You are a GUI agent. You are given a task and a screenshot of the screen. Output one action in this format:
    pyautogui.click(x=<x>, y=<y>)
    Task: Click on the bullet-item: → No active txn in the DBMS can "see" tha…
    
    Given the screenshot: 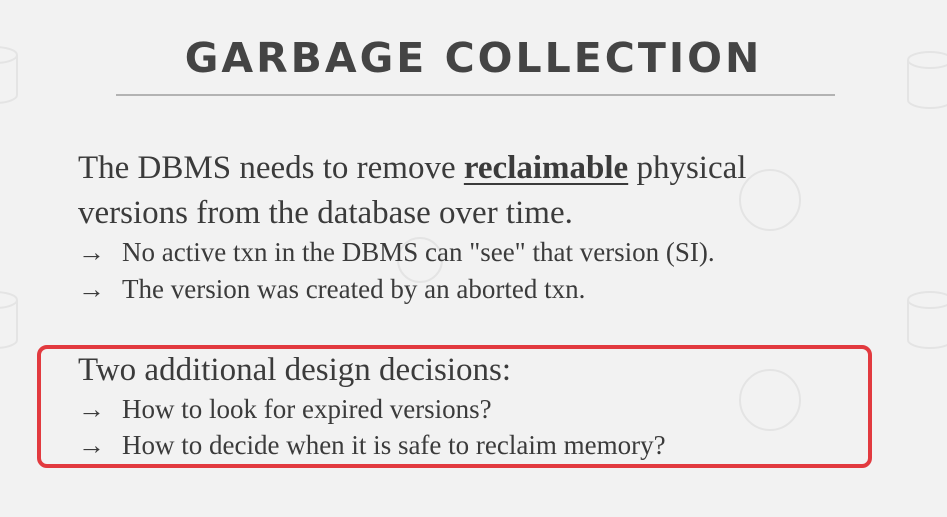 What is the action you would take?
    pyautogui.click(x=396, y=252)
    